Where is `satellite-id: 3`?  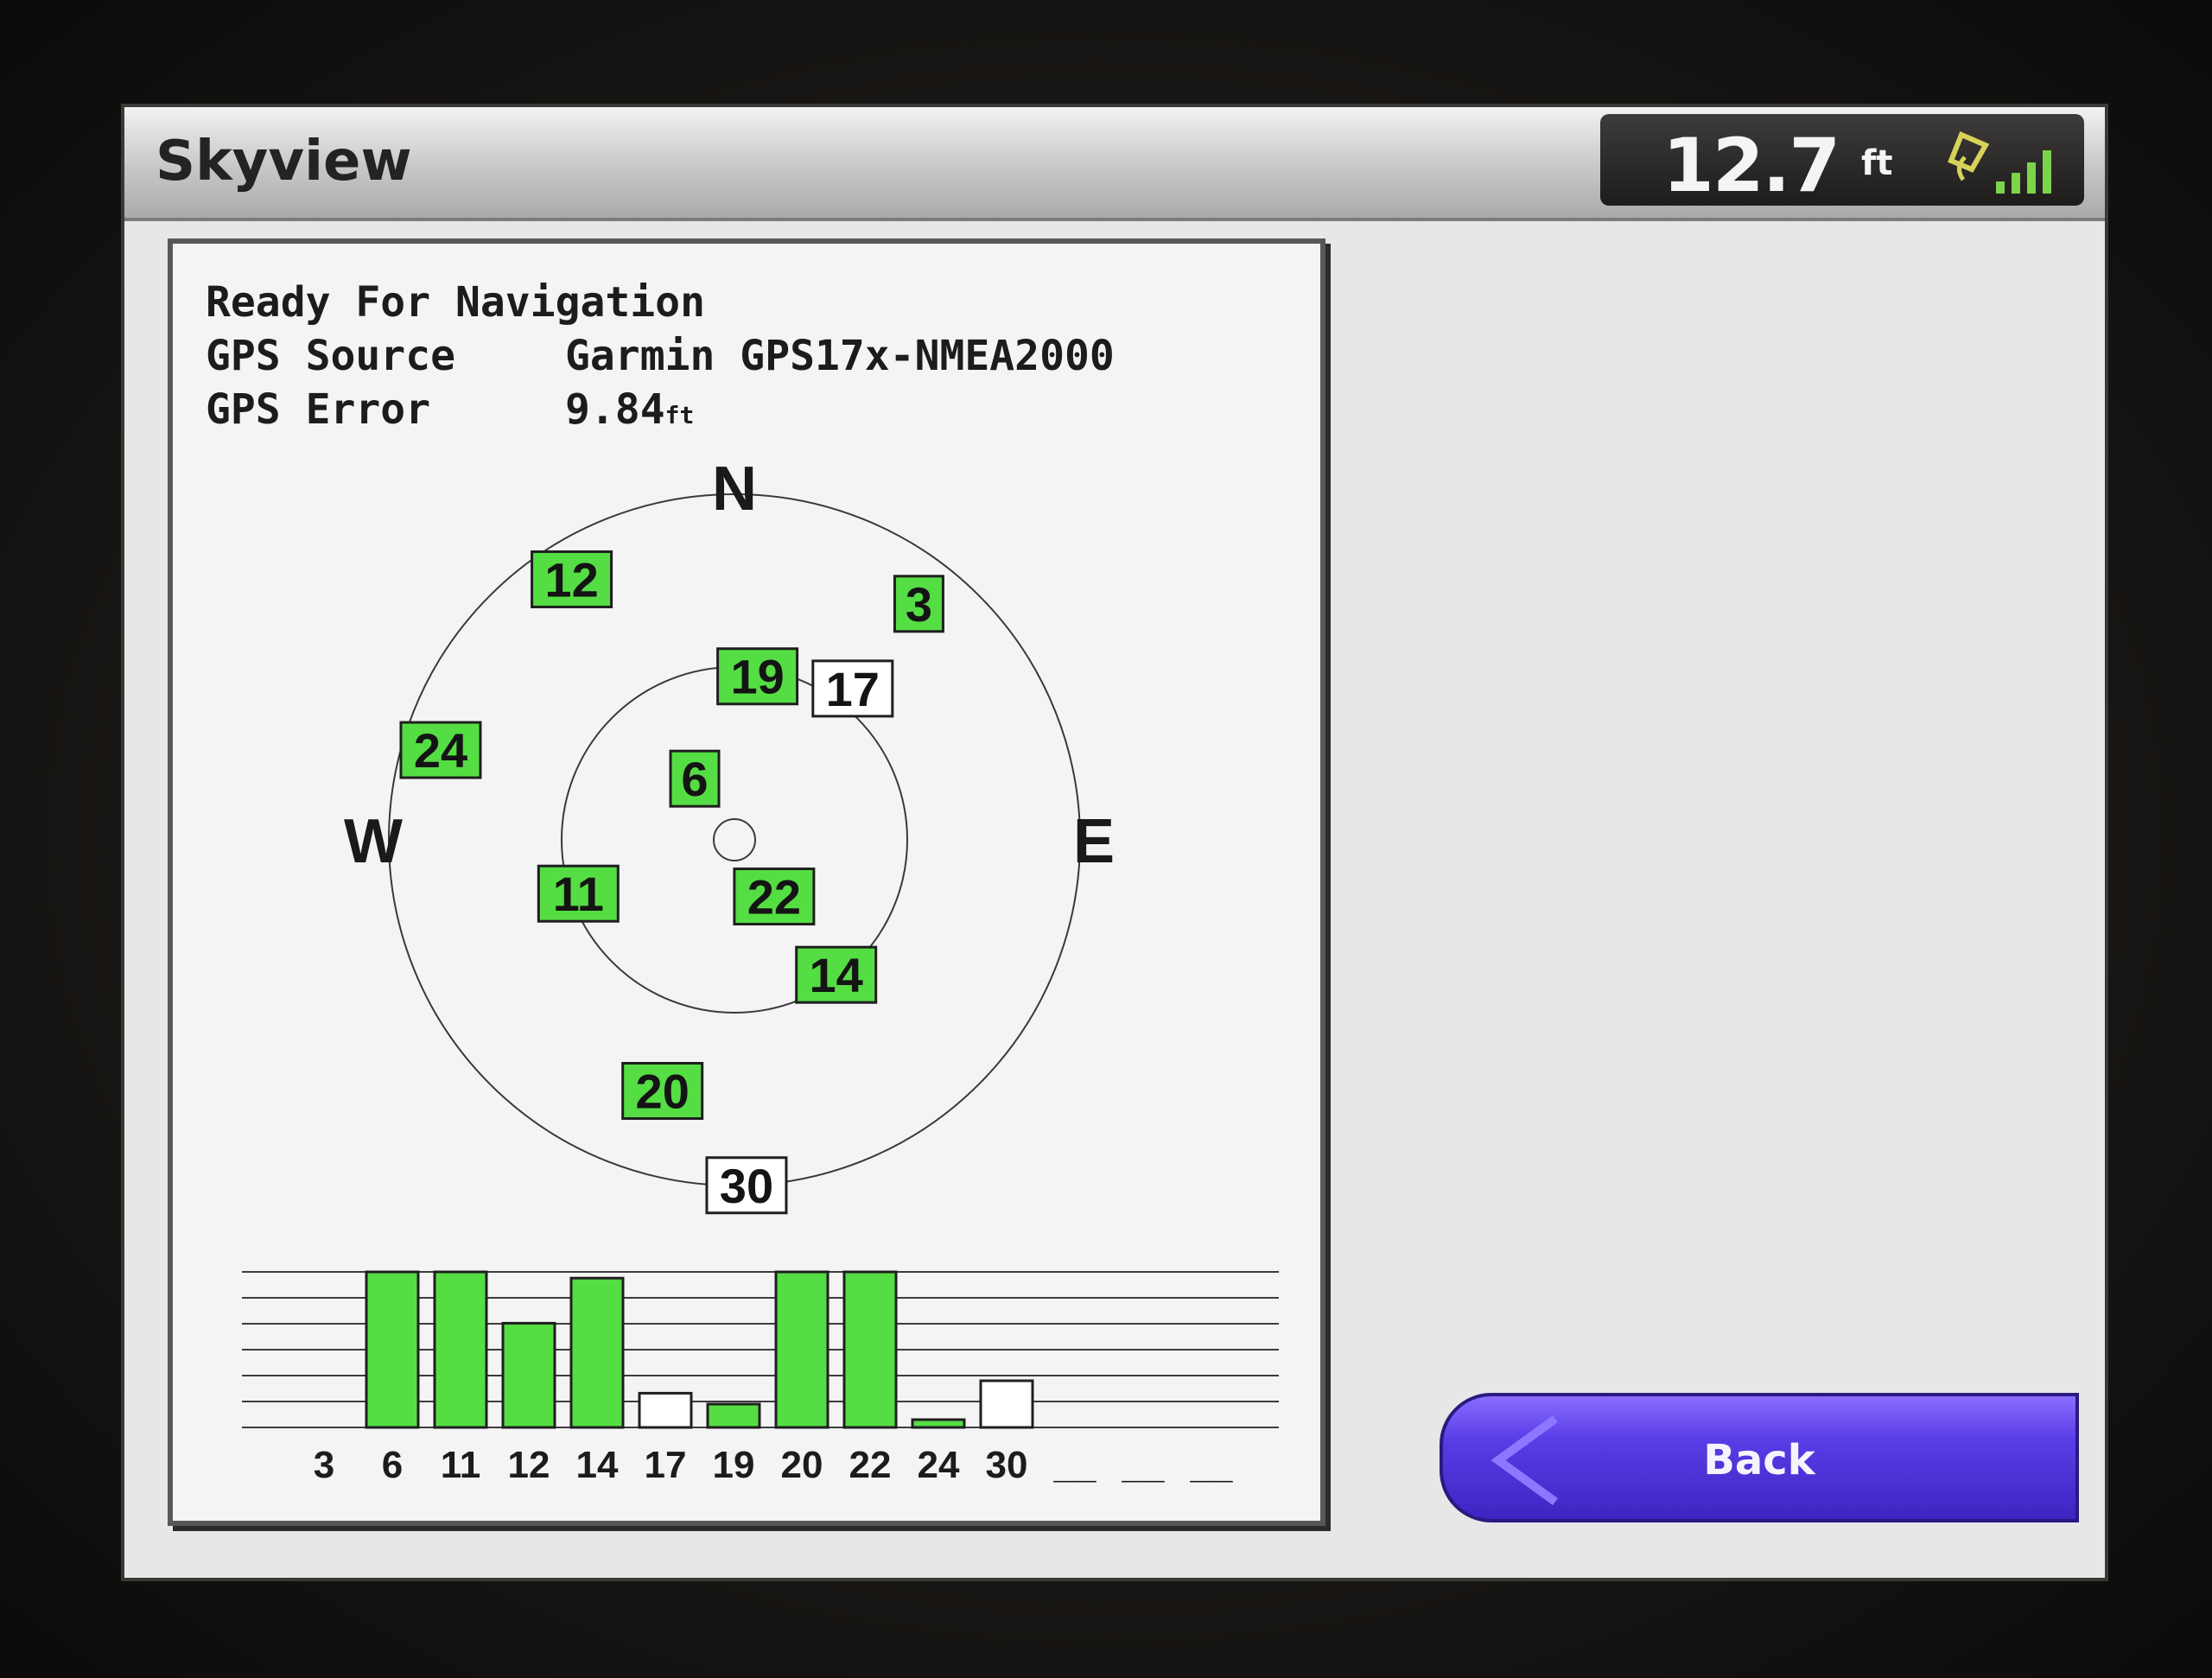
satellite-id: 3 is located at coordinates (919, 605).